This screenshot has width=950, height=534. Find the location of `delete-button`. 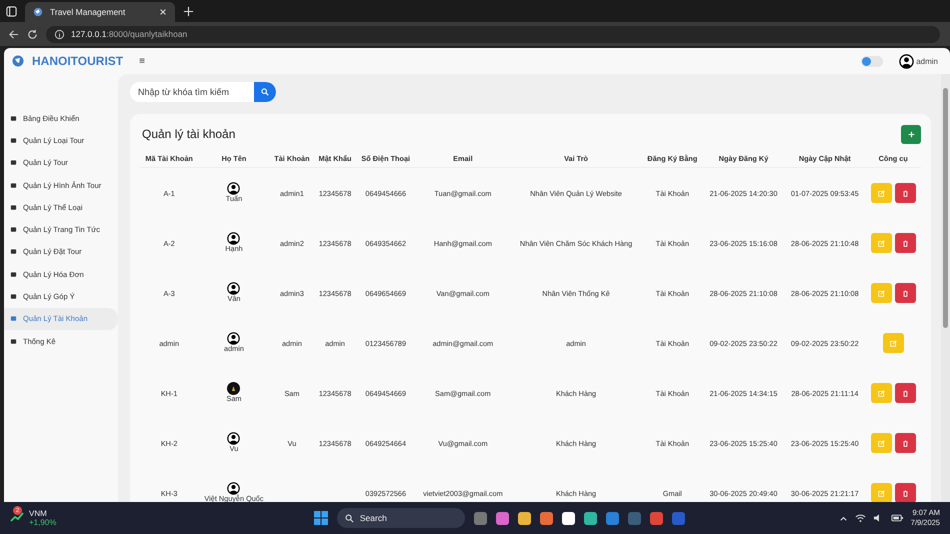

delete-button is located at coordinates (905, 493).